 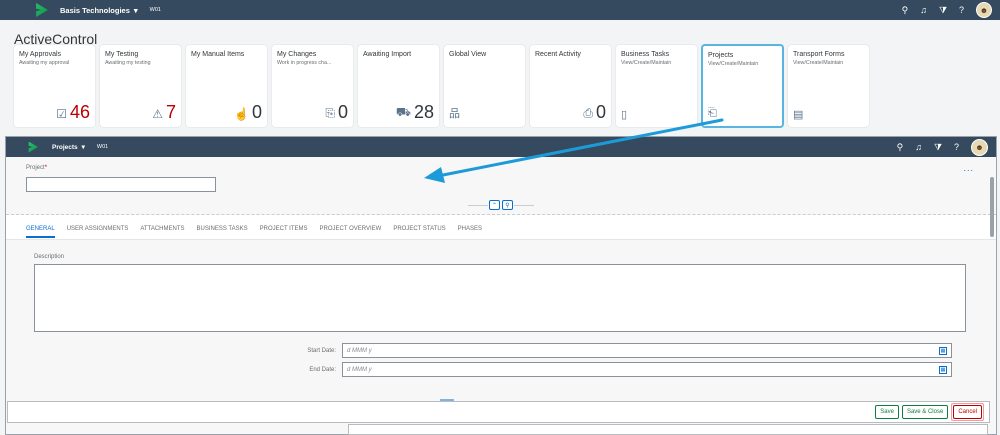 What do you see at coordinates (79, 112) in the screenshot?
I see `tile-count: 46` at bounding box center [79, 112].